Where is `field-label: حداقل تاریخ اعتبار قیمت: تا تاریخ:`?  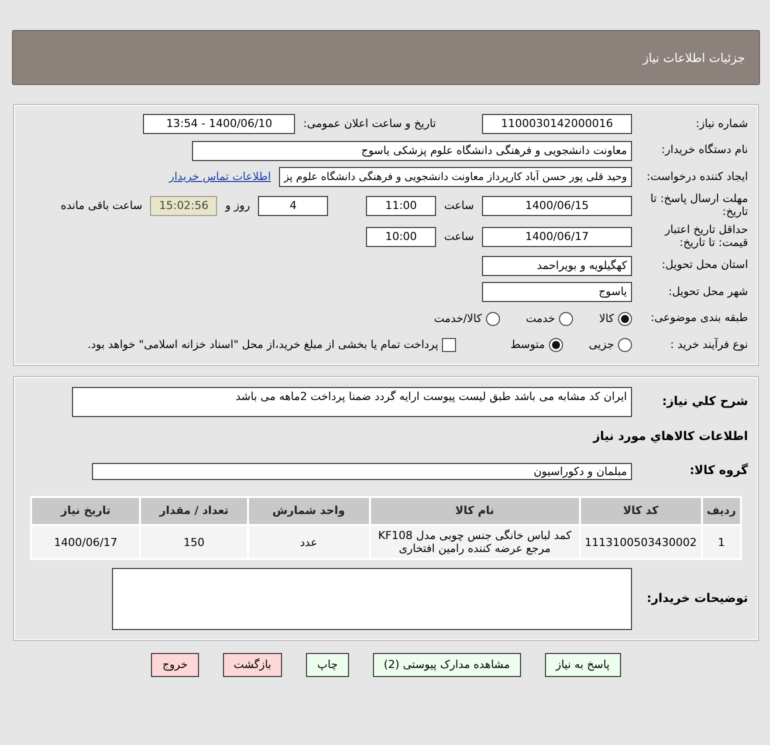
field-label: حداقل تاریخ اعتبار قیمت: تا تاریخ: is located at coordinates (706, 237).